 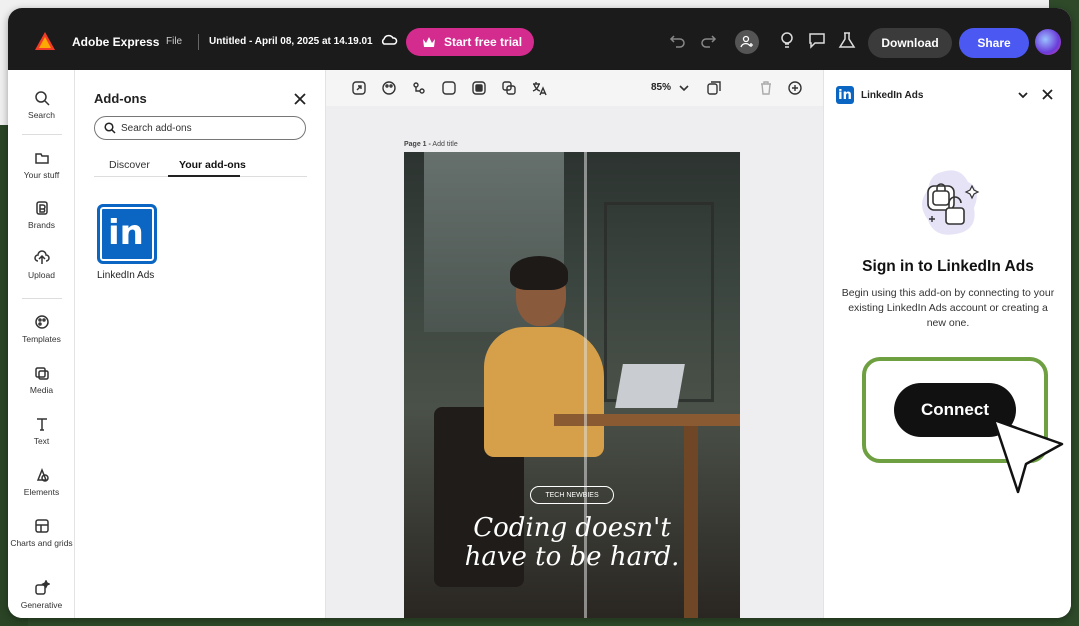 What do you see at coordinates (42, 474) in the screenshot?
I see `elements-icon` at bounding box center [42, 474].